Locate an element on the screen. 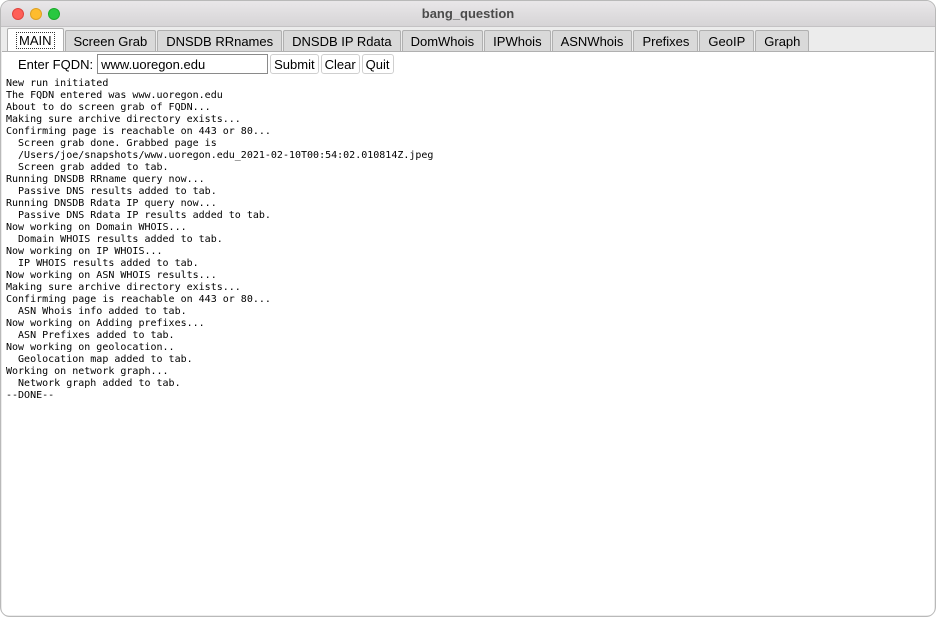  tab-dnsdb-ip-rdata: DNSDB IP Rdata is located at coordinates (342, 41).